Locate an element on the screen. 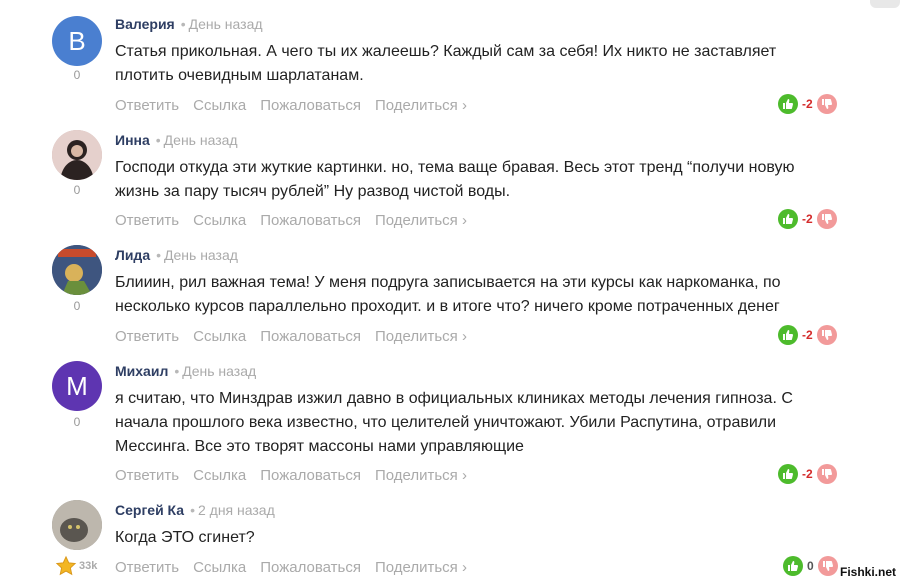 This screenshot has height=583, width=902. comment-header: Инна • День назад is located at coordinates (176, 140).